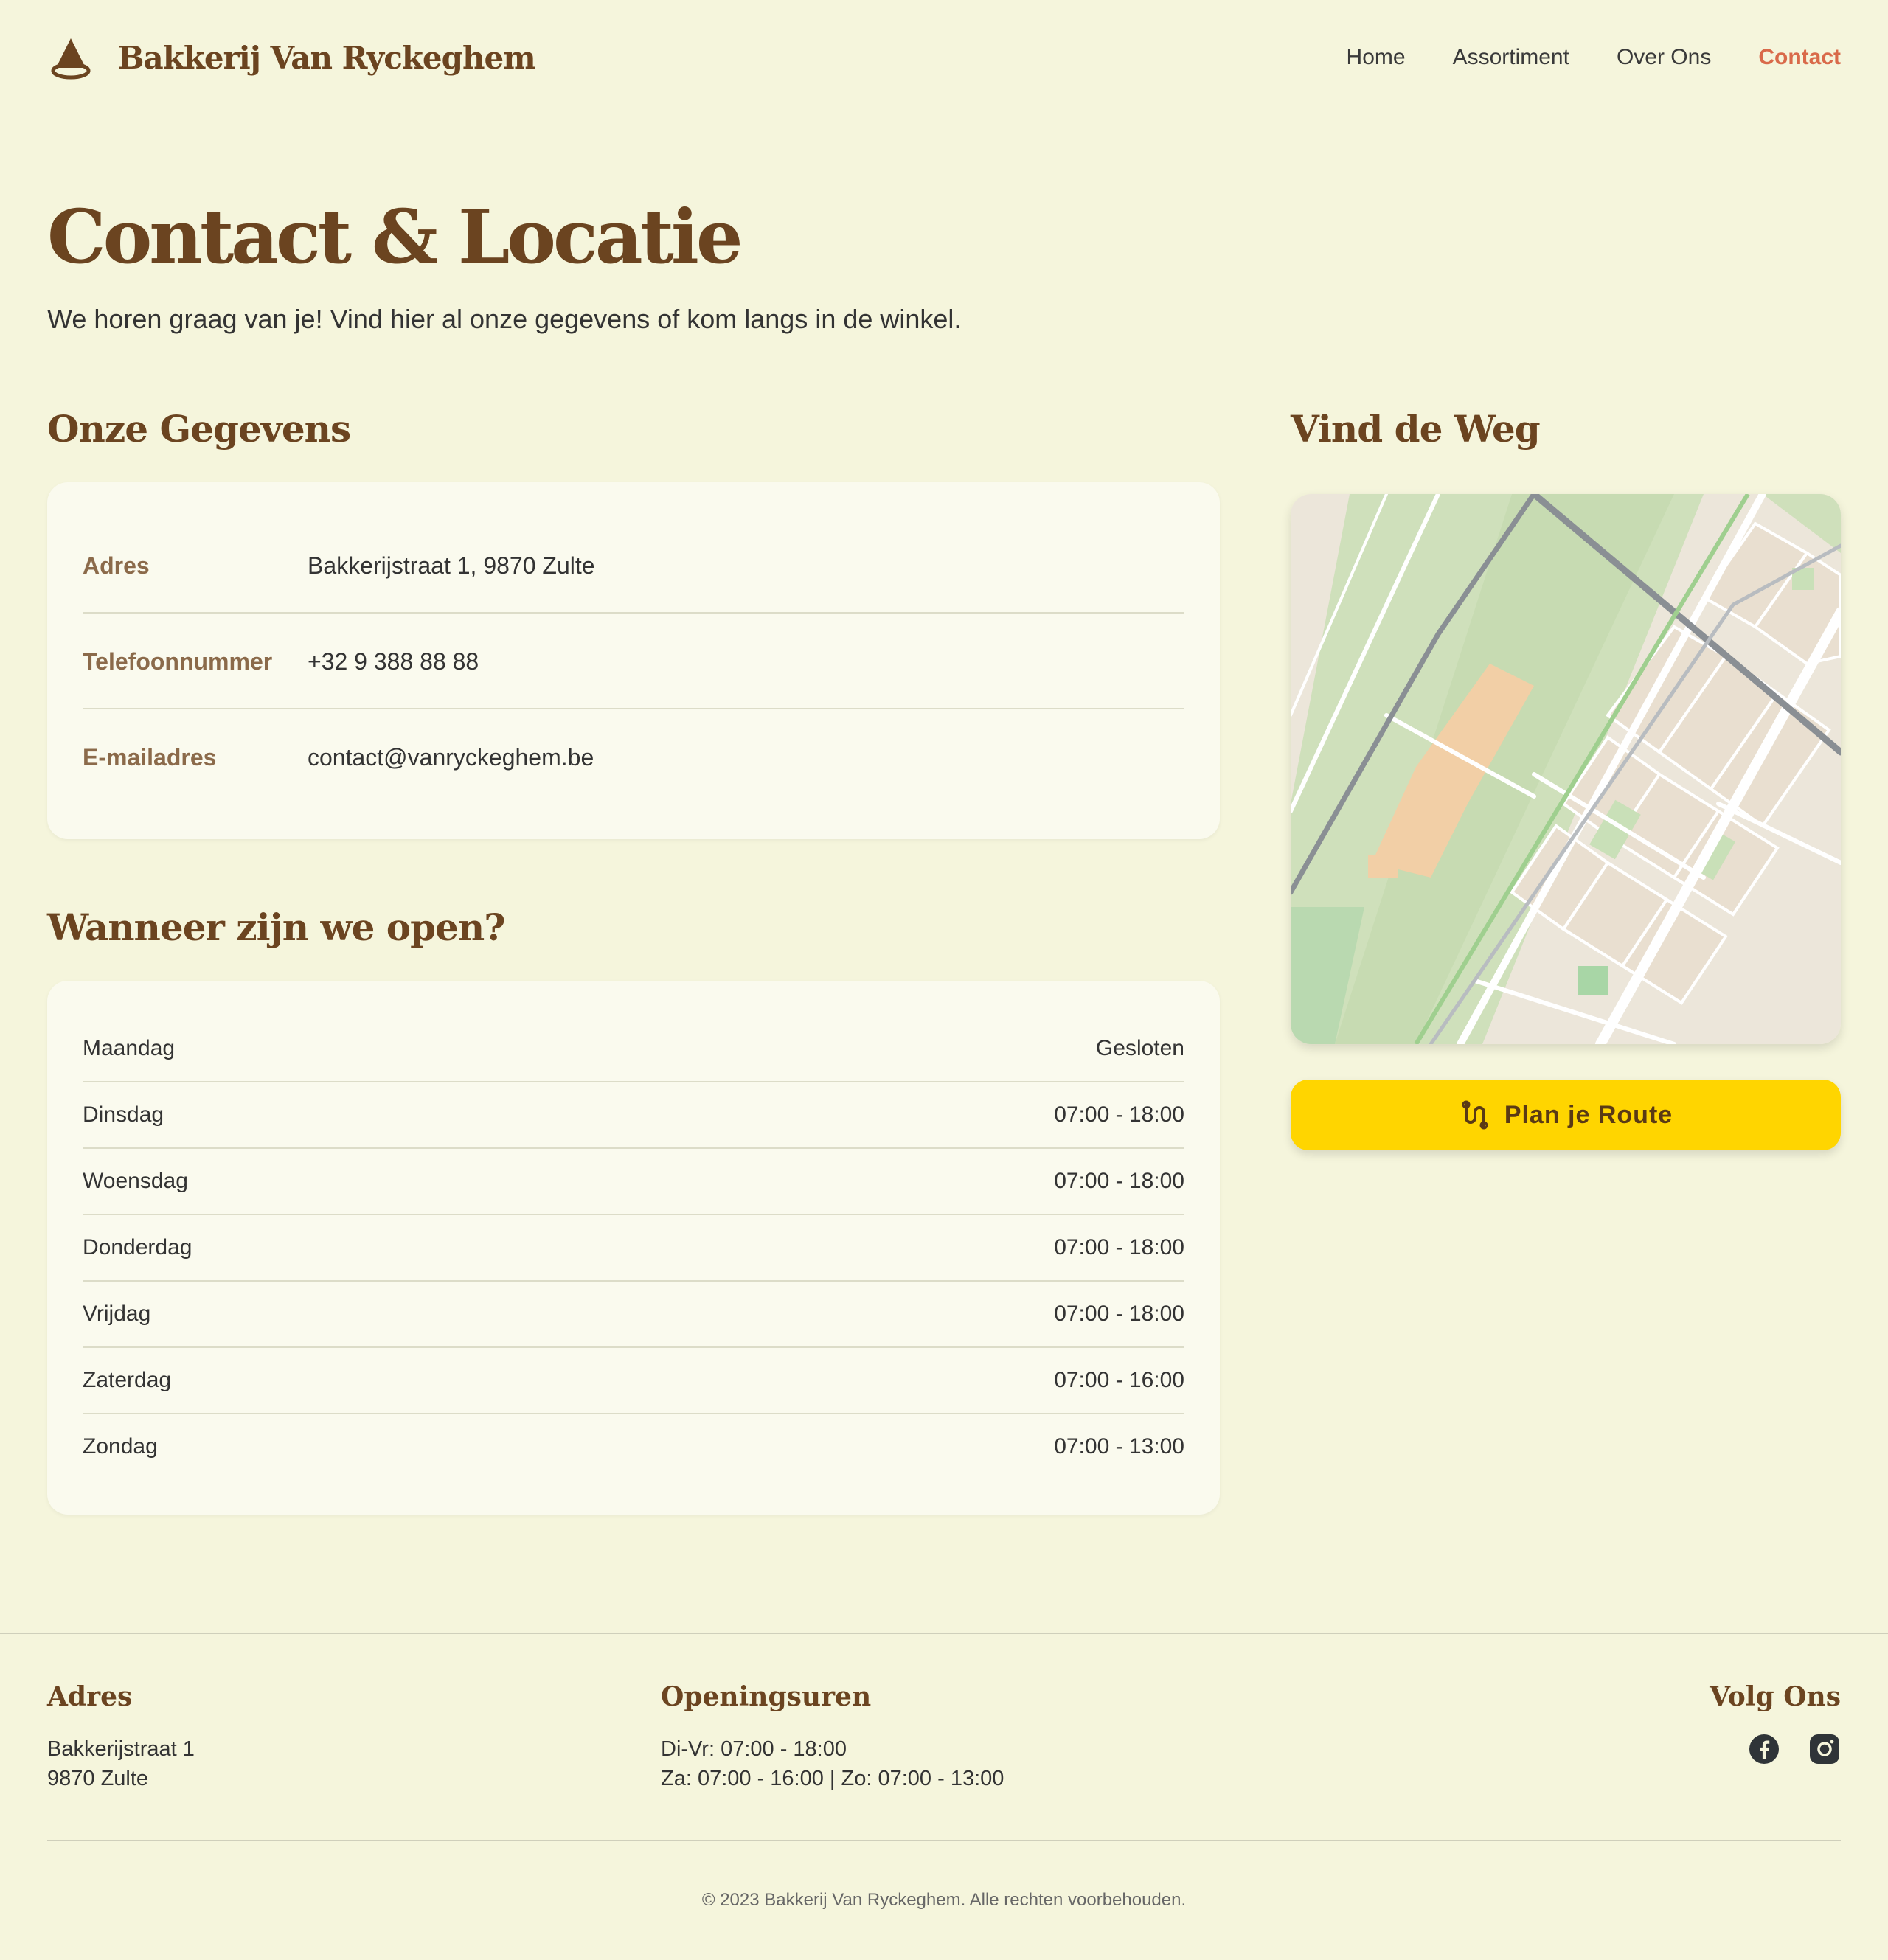  I want to click on hours-time: 07:00 - 16:00, so click(1119, 1380).